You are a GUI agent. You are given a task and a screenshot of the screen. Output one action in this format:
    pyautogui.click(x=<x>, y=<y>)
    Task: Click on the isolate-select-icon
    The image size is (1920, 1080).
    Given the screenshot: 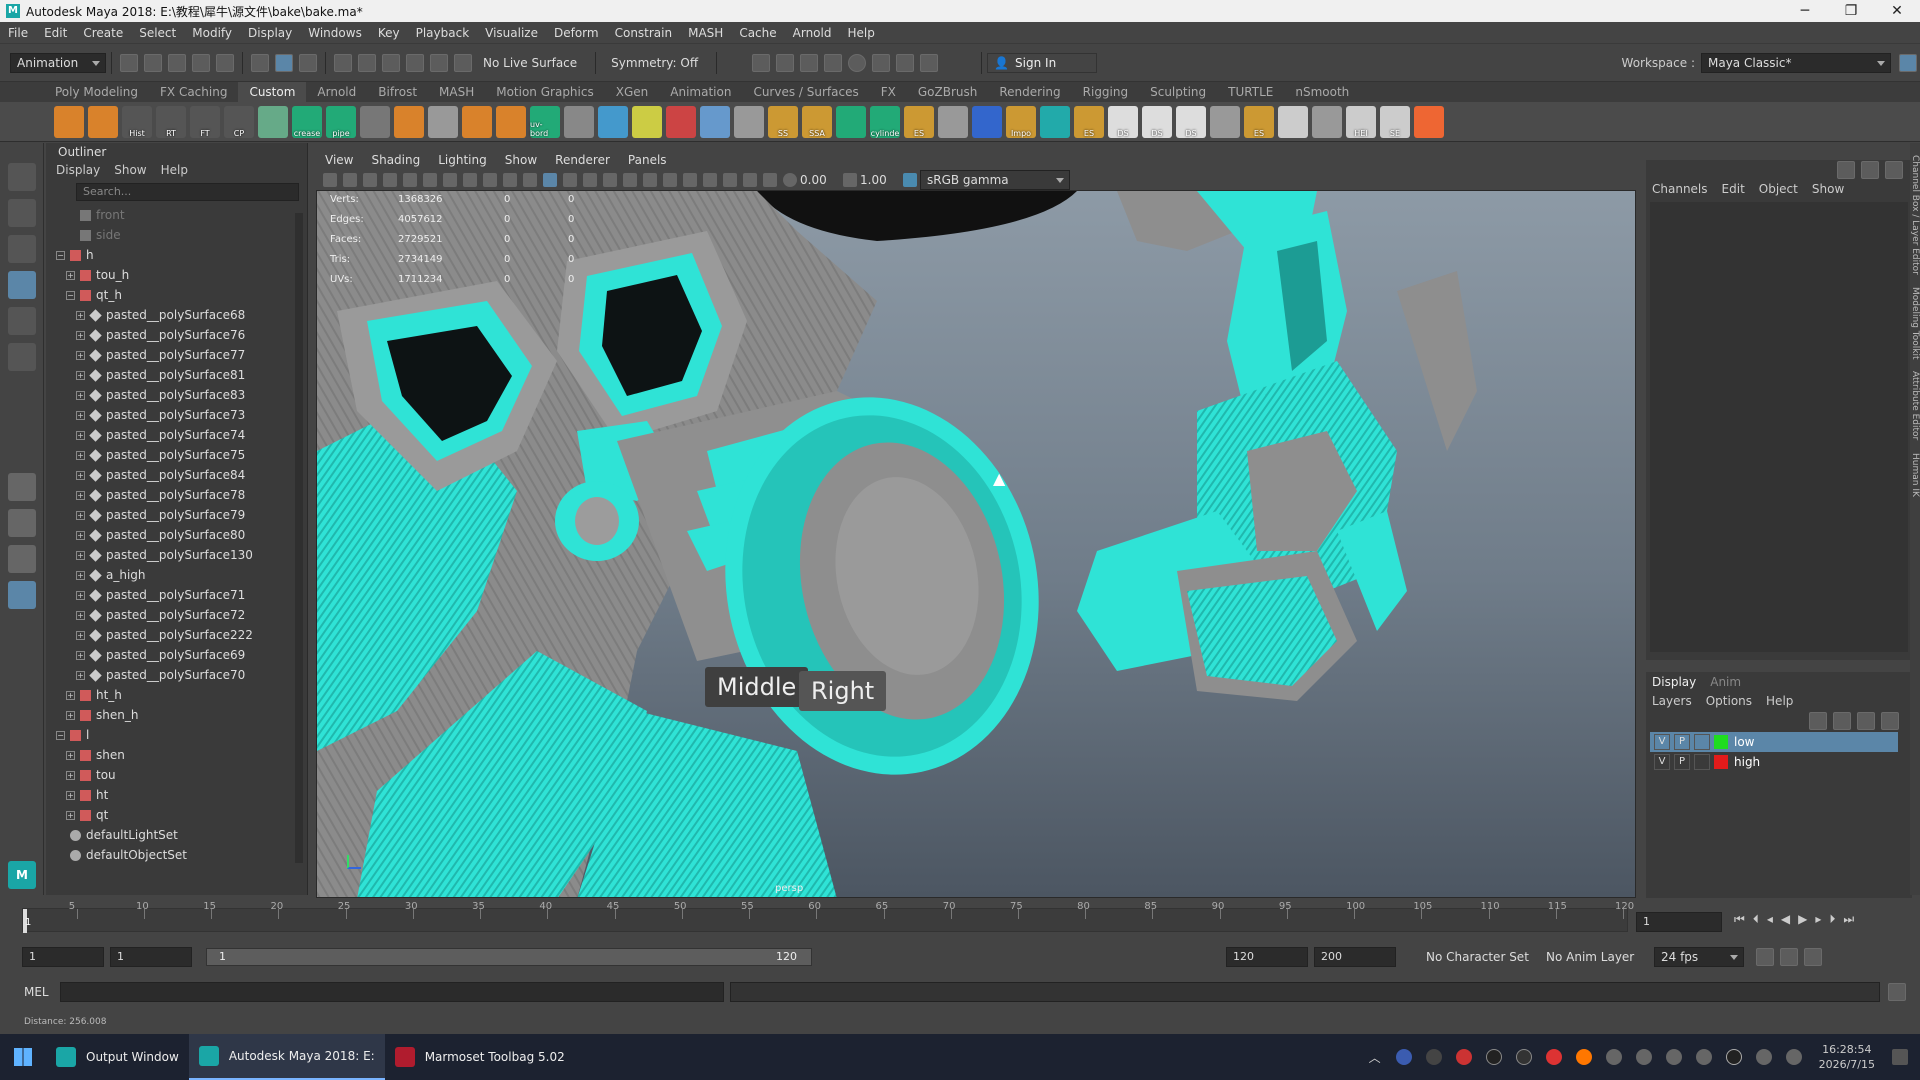 What is the action you would take?
    pyautogui.click(x=710, y=180)
    